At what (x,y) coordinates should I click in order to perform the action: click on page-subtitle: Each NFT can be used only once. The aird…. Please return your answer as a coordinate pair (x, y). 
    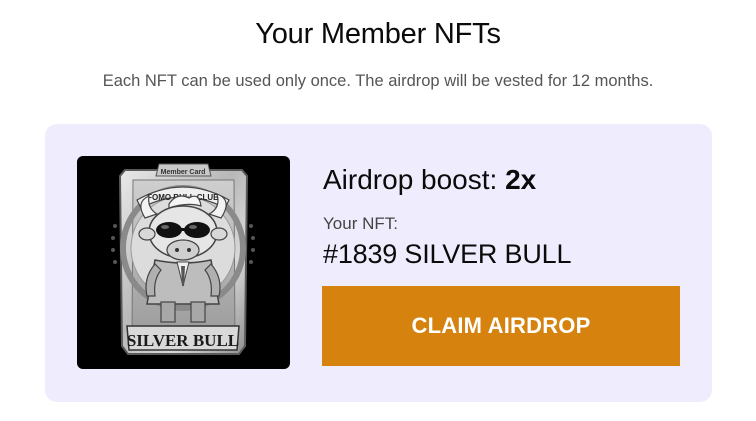
    Looking at the image, I should click on (378, 81).